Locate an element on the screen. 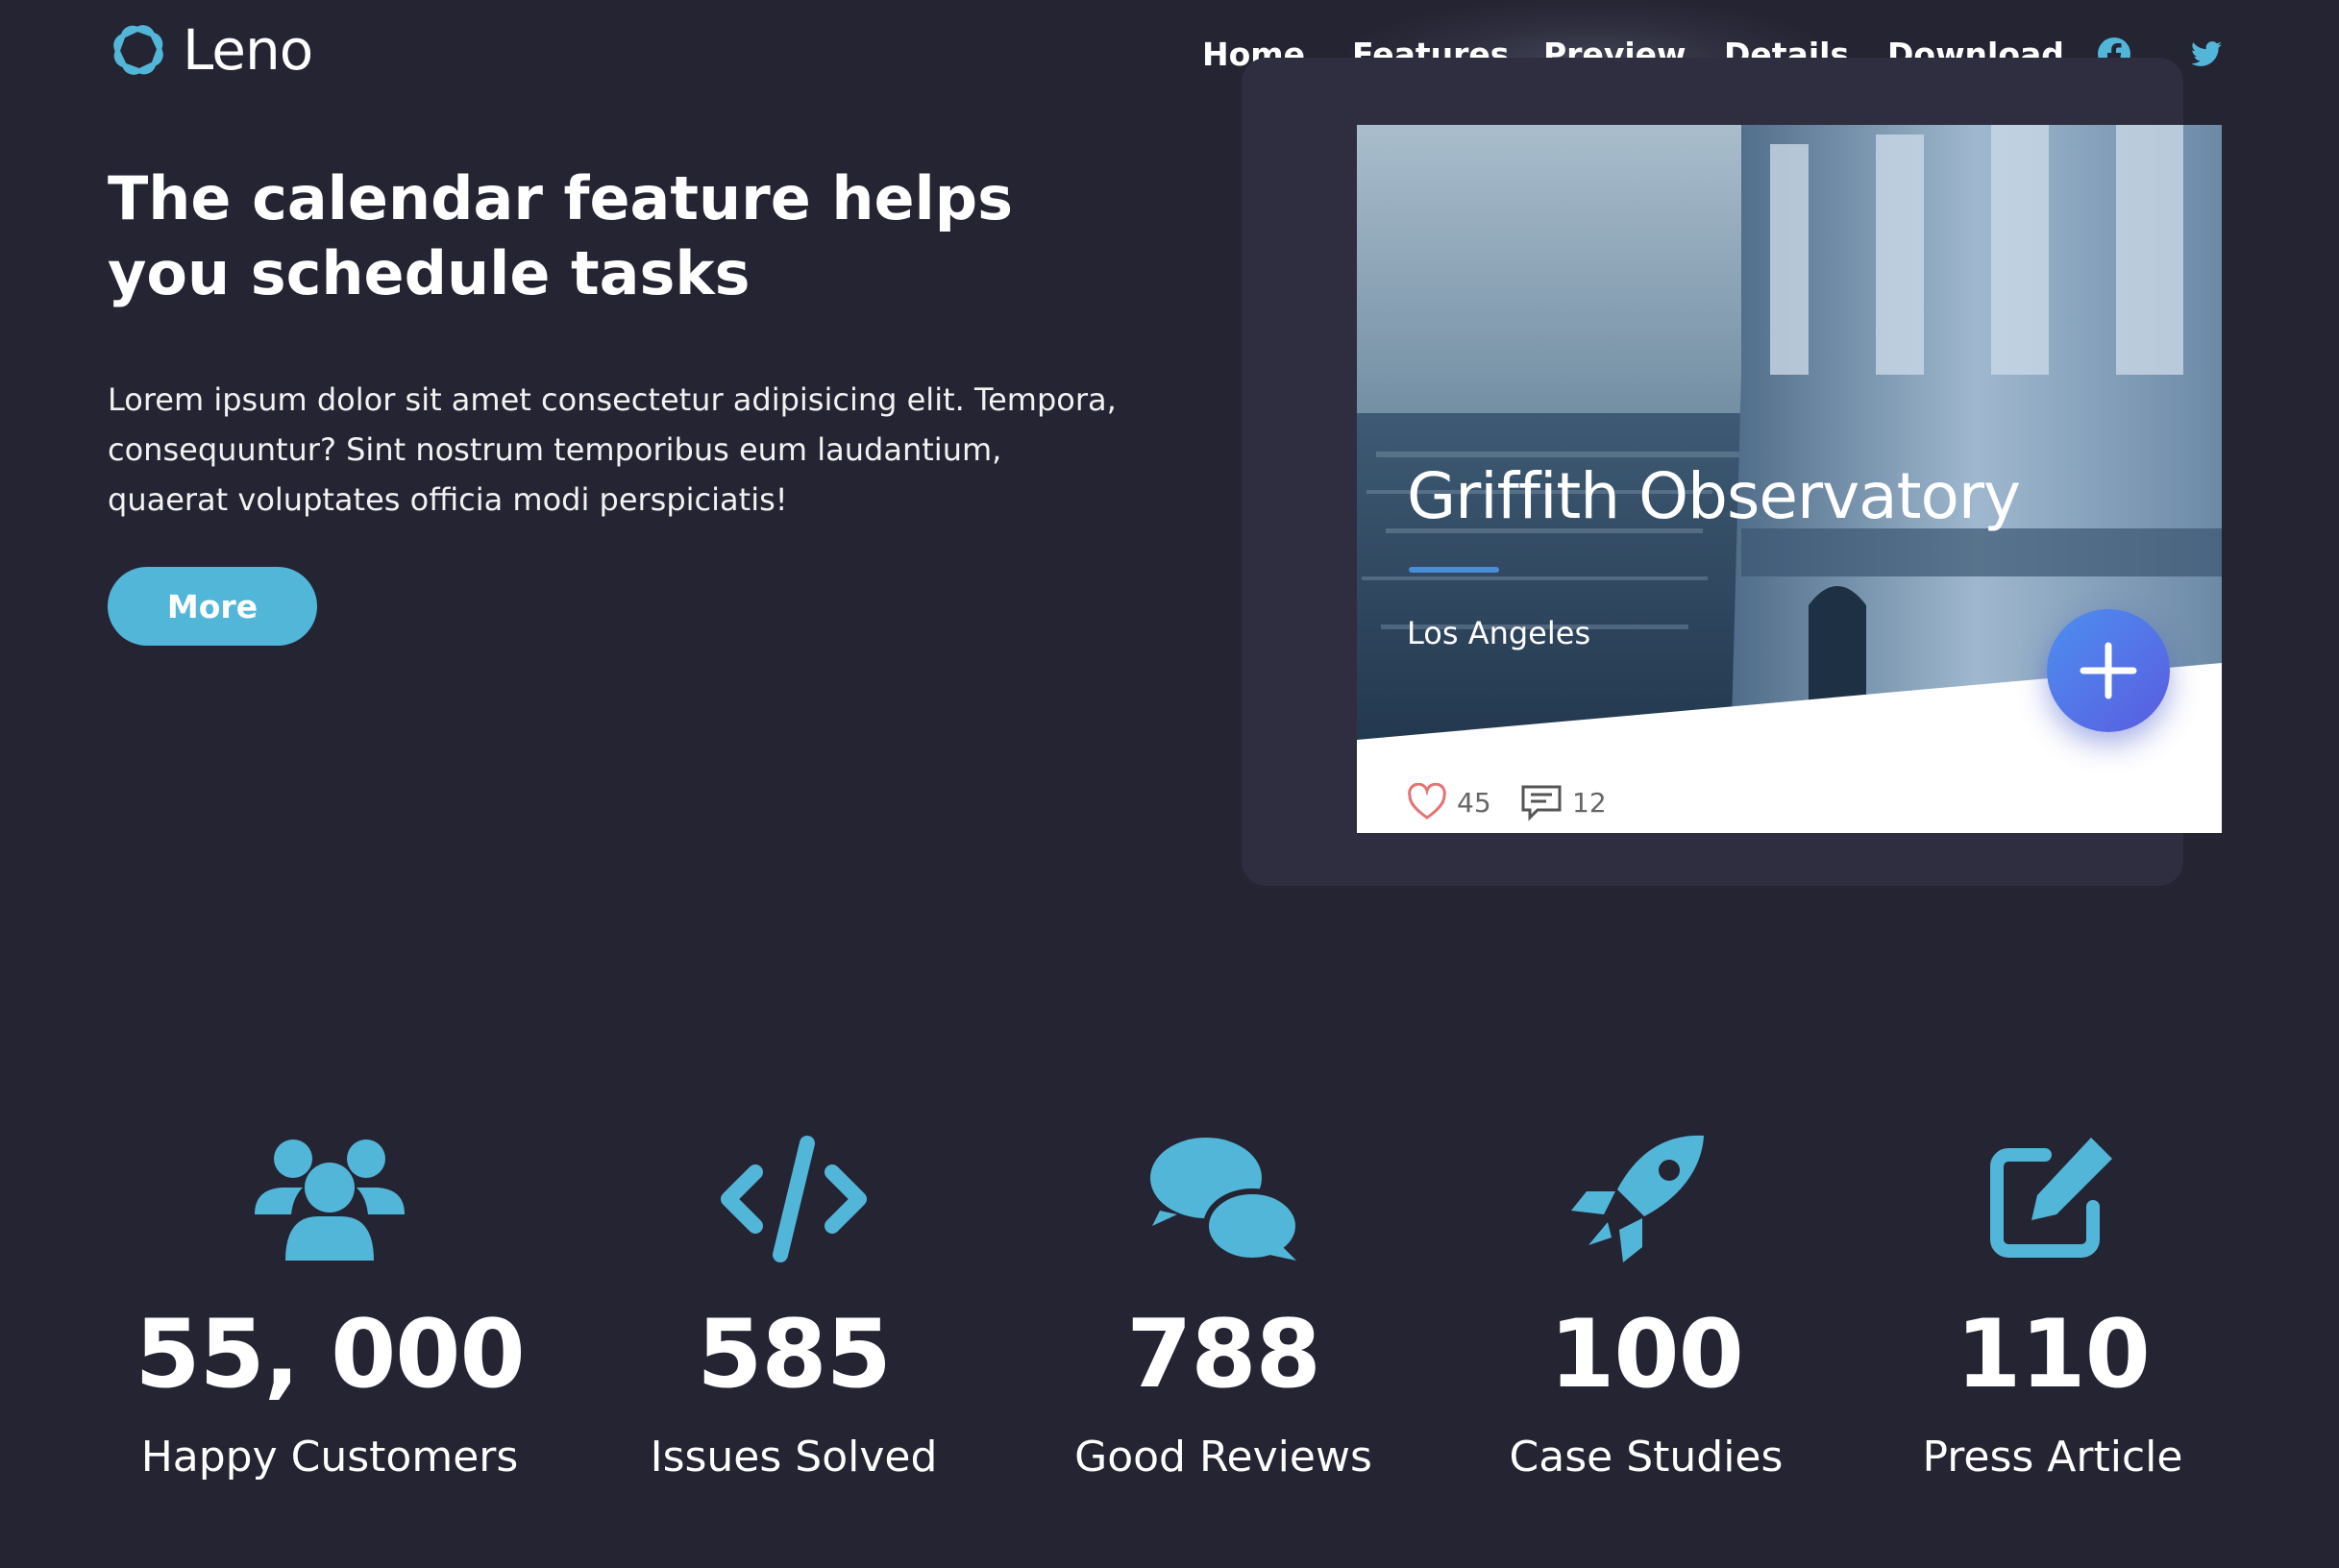 The width and height of the screenshot is (2339, 1568). stat-case-studies: 100 Case Studies is located at coordinates (1646, 1309).